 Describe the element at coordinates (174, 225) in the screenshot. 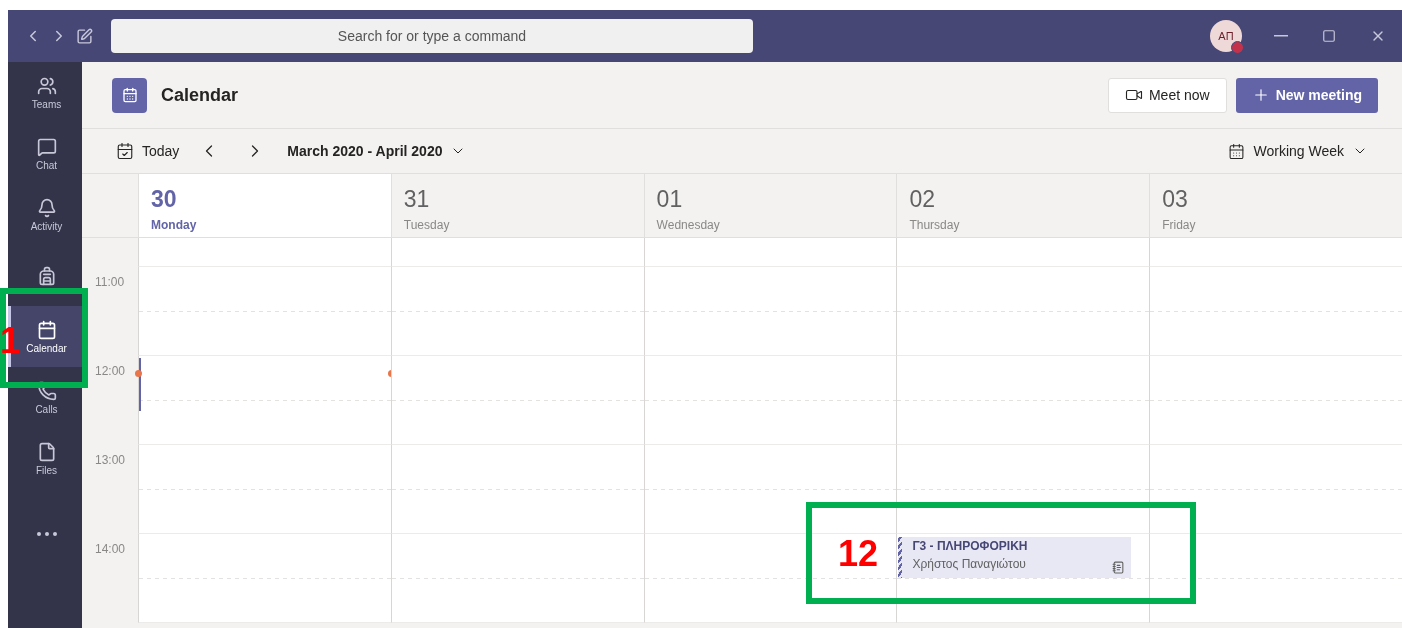

I see `weekday-label: Monday` at that location.